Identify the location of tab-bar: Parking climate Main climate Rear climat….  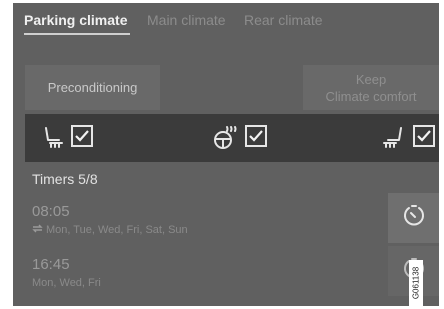
(226, 21).